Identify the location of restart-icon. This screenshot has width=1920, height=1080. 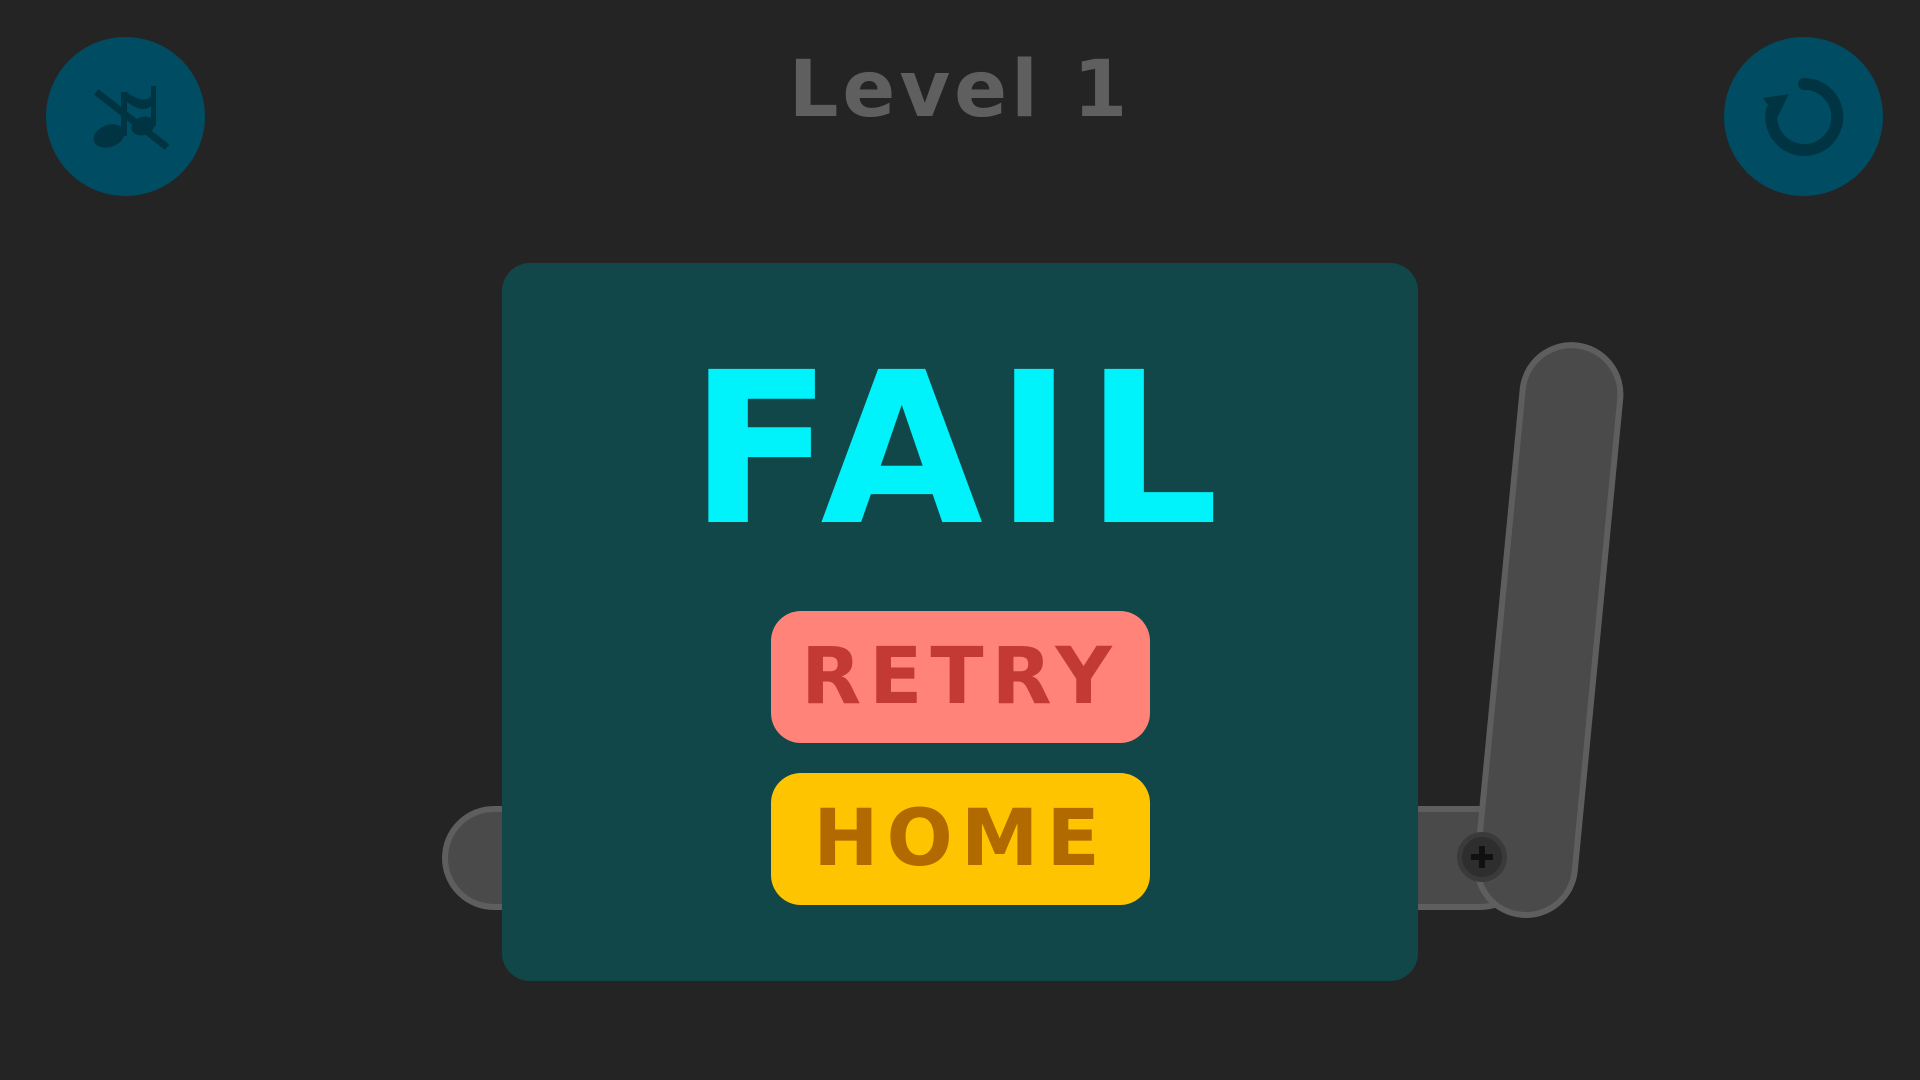
(1802, 116).